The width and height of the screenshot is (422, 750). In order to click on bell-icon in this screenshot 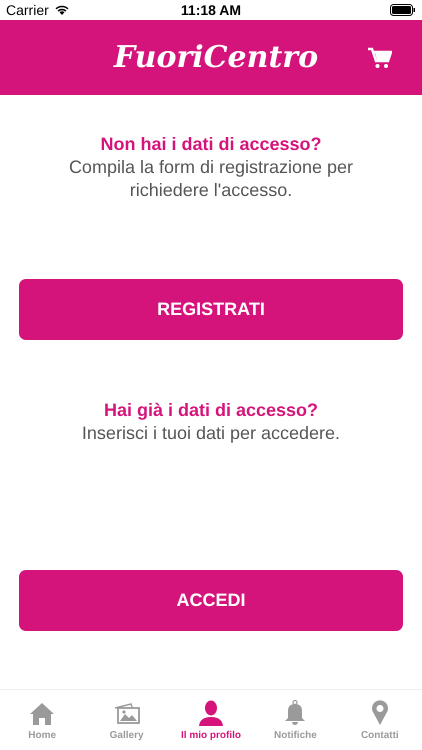, I will do `click(295, 713)`.